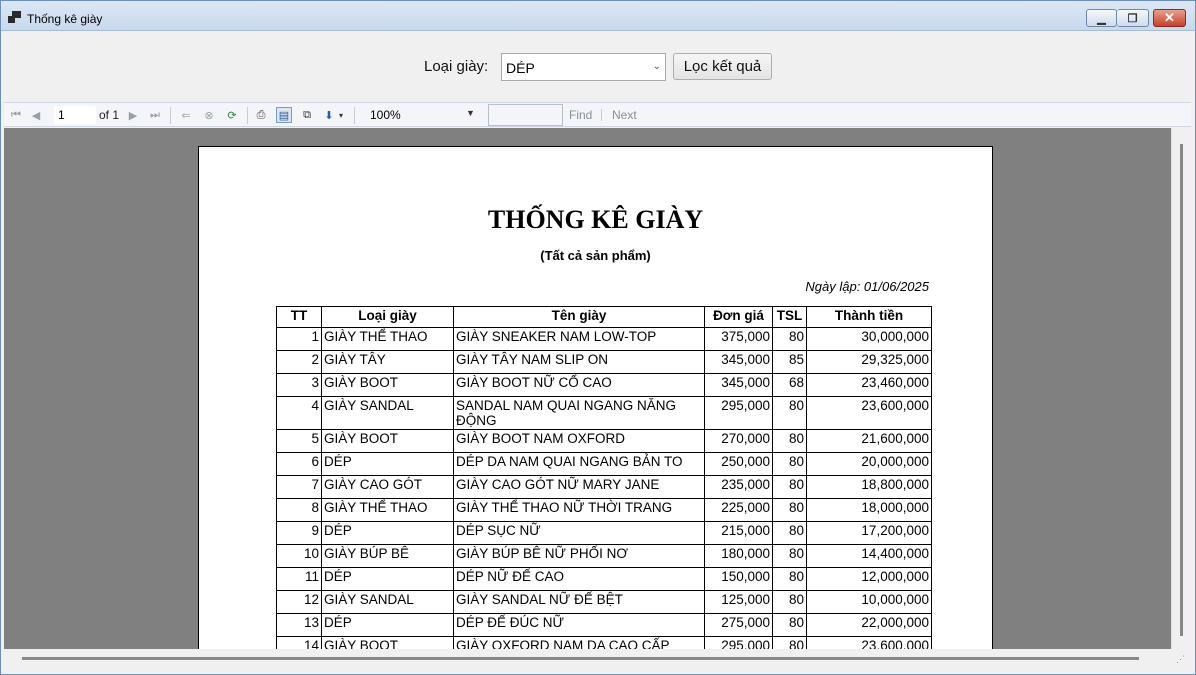 The width and height of the screenshot is (1196, 675). Describe the element at coordinates (520, 68) in the screenshot. I see `shoe-type-selected-value: DÉP` at that location.